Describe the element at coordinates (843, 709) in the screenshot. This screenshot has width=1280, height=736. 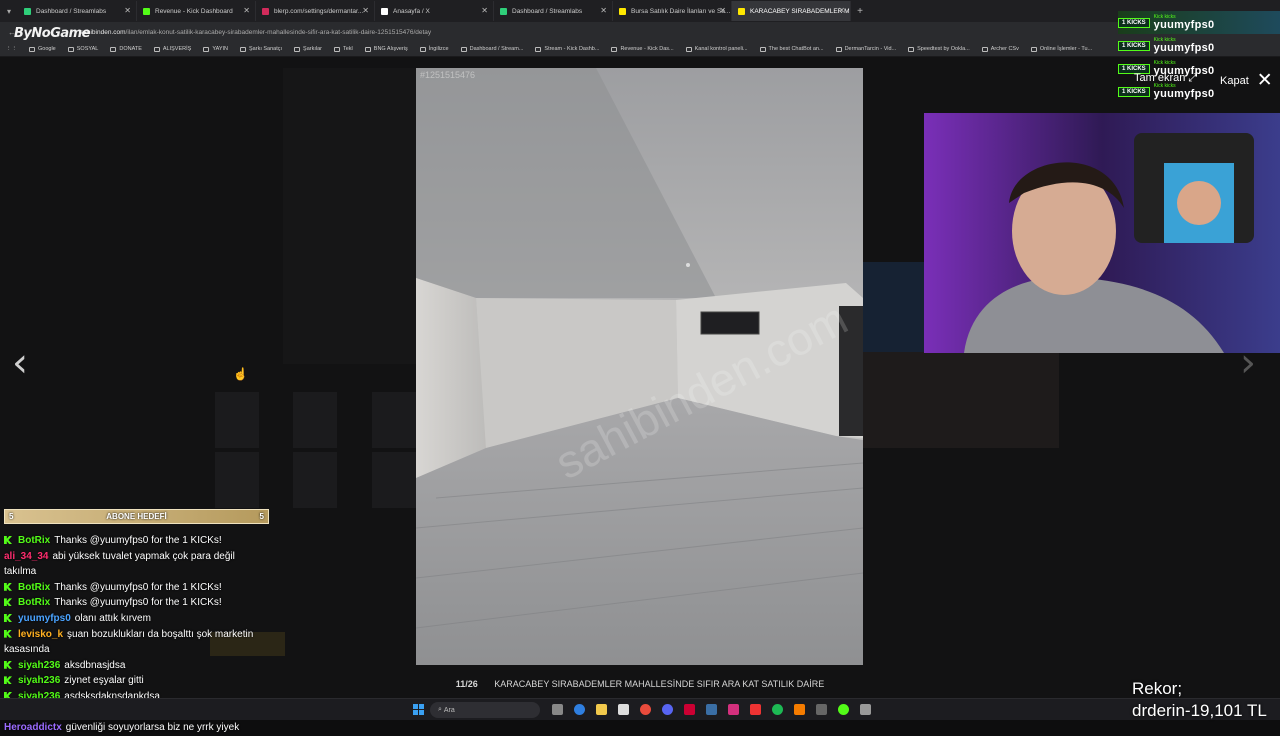
I see `kick-icon` at that location.